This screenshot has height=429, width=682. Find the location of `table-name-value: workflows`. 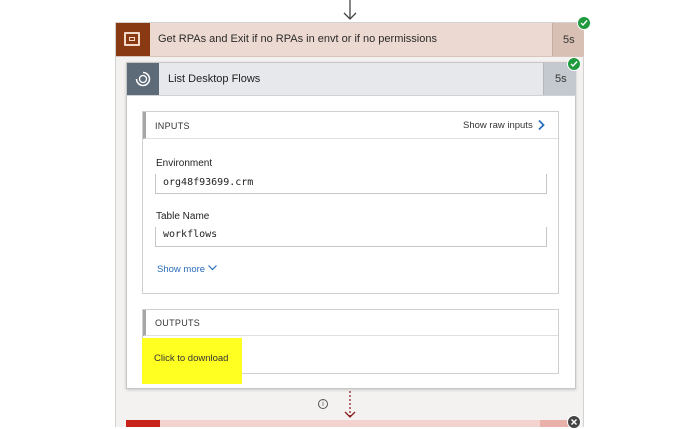

table-name-value: workflows is located at coordinates (190, 234).